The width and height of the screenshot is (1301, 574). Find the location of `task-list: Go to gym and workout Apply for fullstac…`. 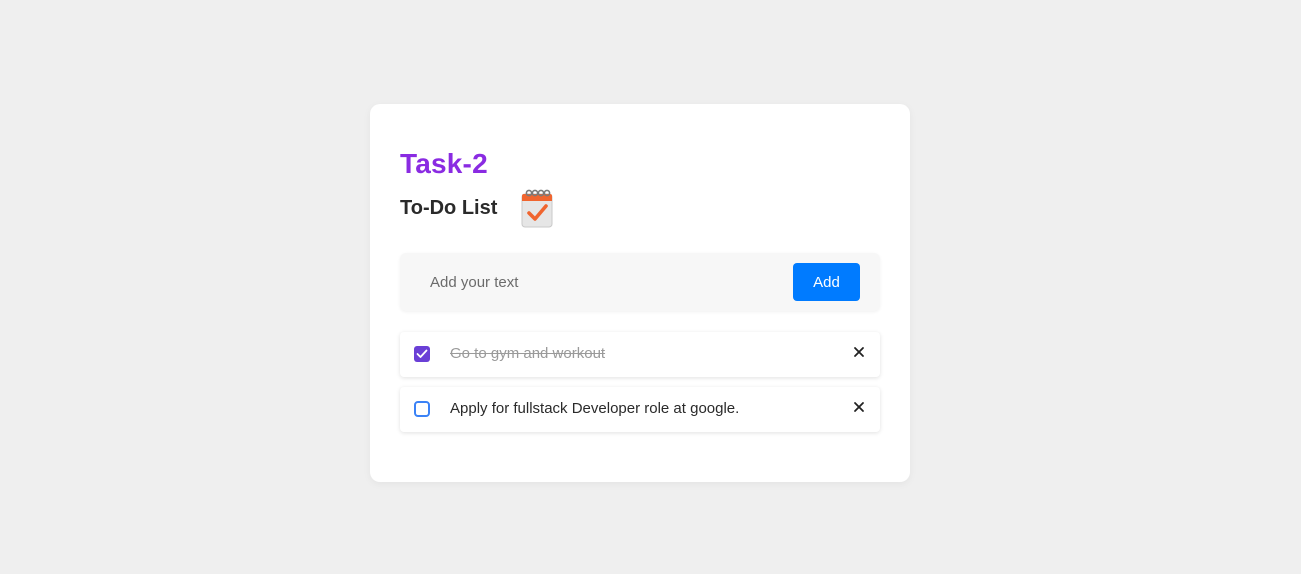

task-list: Go to gym and workout Apply for fullstac… is located at coordinates (640, 387).